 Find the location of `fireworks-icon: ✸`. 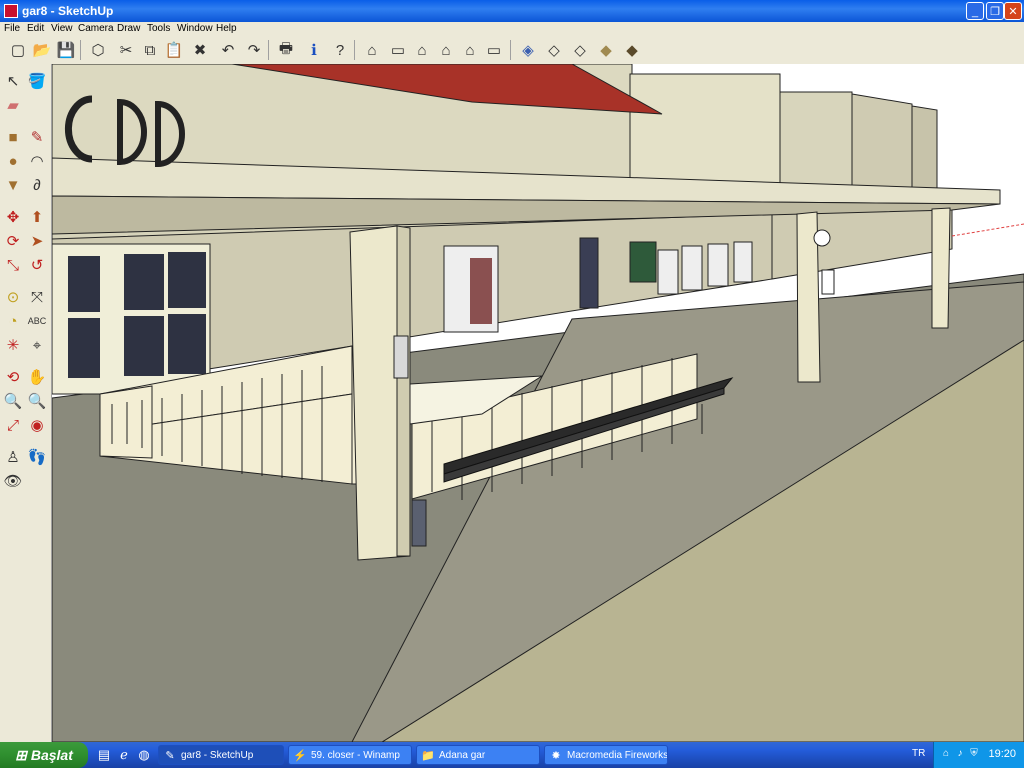

fireworks-icon: ✸ is located at coordinates (556, 756).